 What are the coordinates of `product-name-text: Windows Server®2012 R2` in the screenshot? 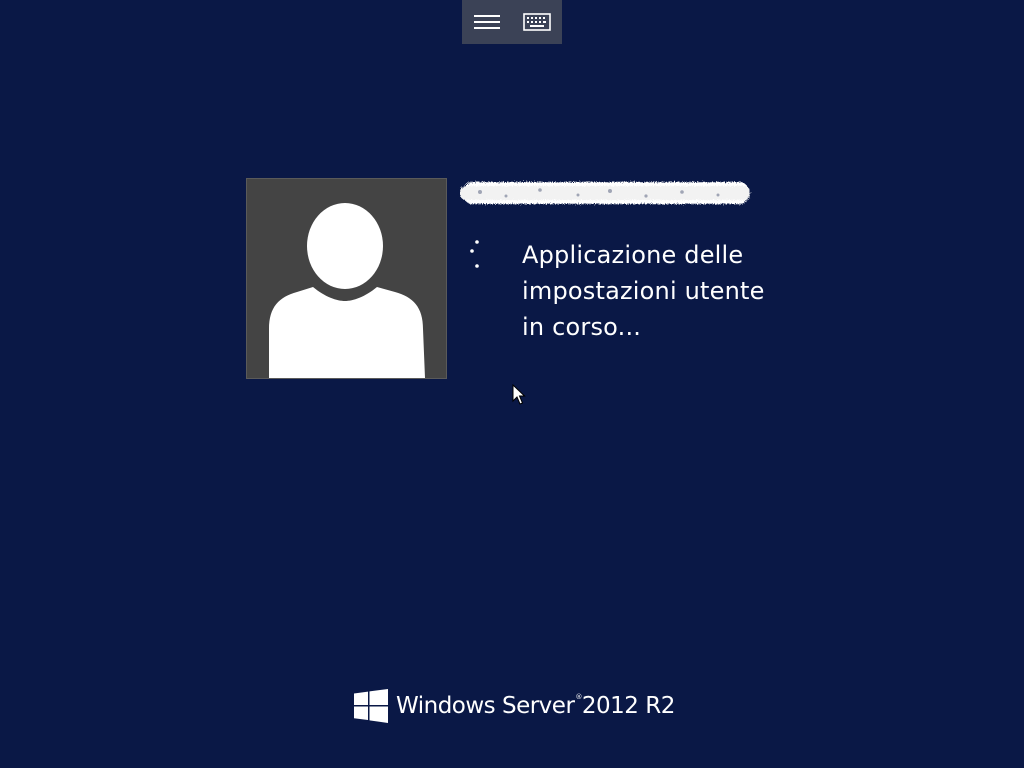 It's located at (535, 706).